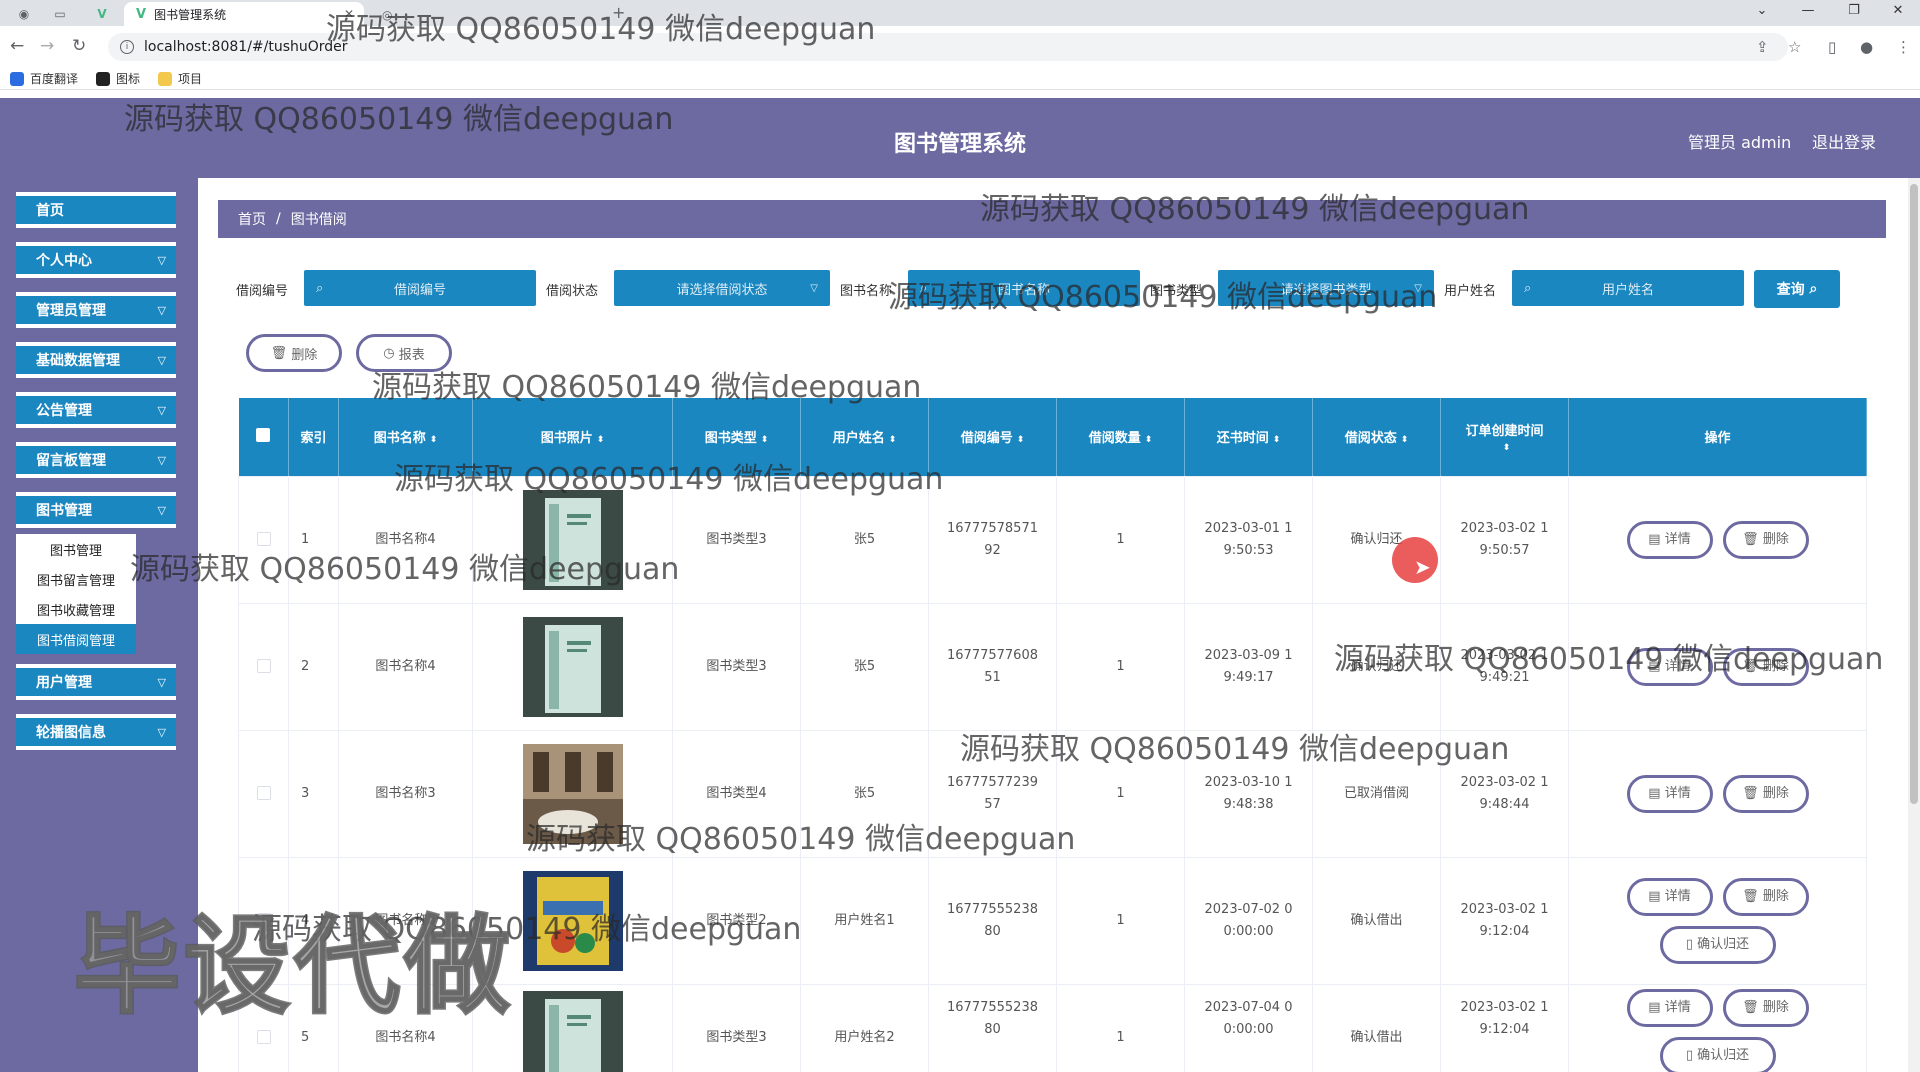  I want to click on bookmark-translate: 百度翻译, so click(44, 78).